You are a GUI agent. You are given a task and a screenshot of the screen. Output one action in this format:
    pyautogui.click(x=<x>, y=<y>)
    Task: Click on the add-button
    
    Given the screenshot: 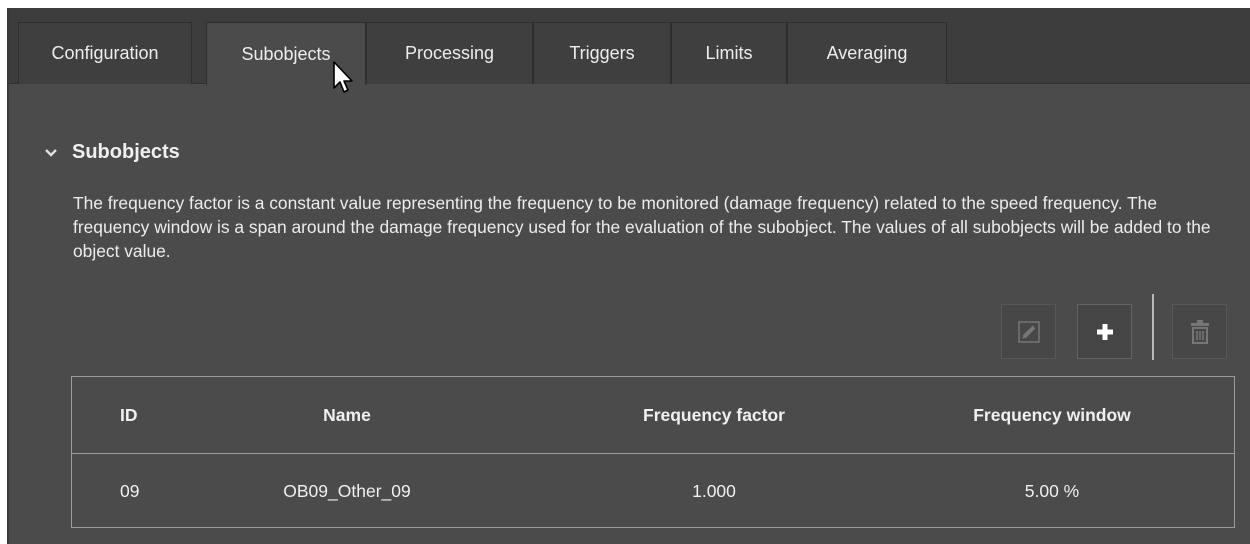 What is the action you would take?
    pyautogui.click(x=1104, y=331)
    